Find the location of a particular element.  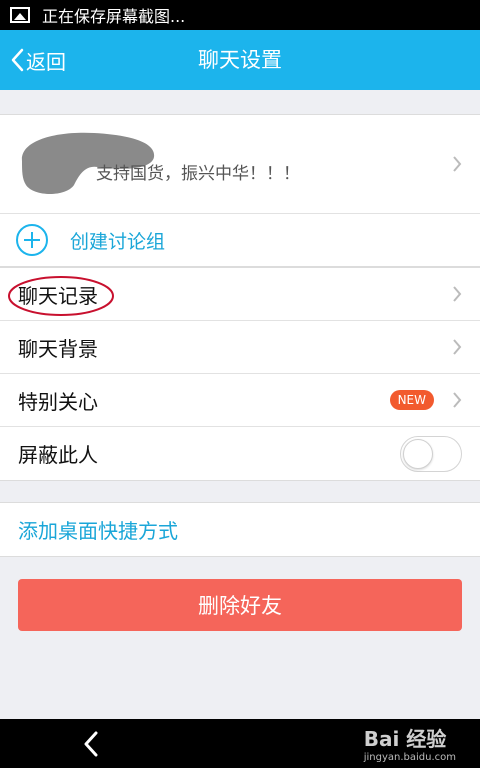

watermark: Bai 经验 jingyan.baidu.com is located at coordinates (410, 743).